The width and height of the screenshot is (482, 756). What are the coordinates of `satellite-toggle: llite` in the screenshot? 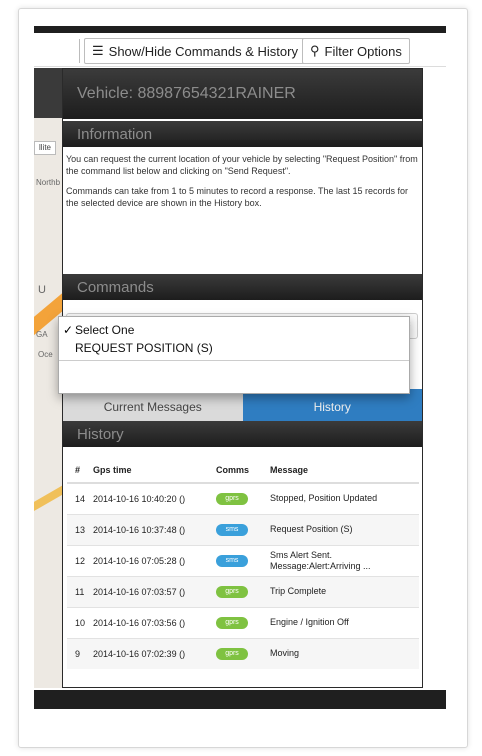 It's located at (45, 148).